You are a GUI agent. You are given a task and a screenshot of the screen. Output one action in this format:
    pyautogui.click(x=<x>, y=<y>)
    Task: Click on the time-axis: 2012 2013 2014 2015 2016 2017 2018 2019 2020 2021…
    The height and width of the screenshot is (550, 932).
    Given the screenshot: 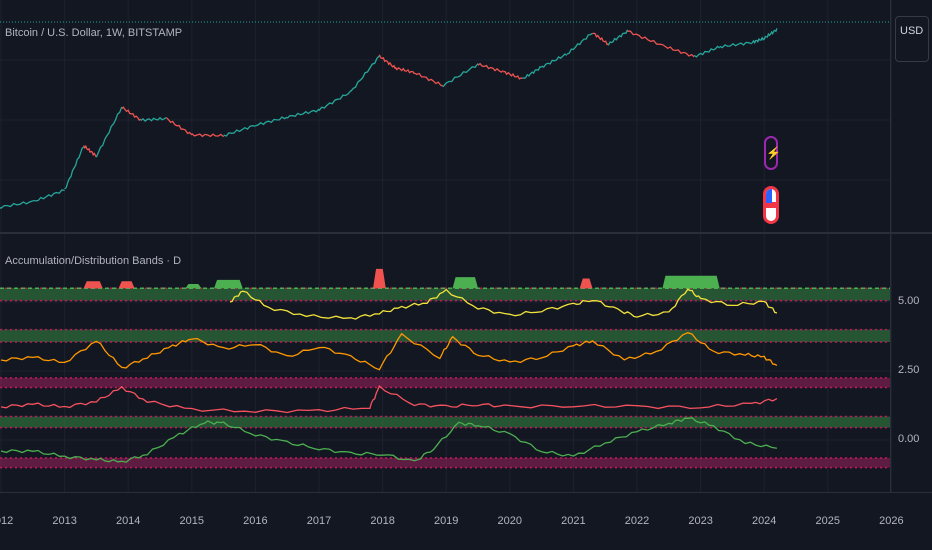 What is the action you would take?
    pyautogui.click(x=466, y=521)
    